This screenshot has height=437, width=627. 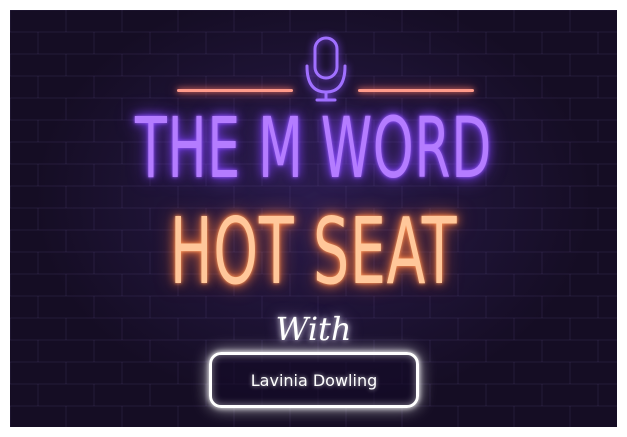 I want to click on title-line-2: HOT SEAT, so click(x=313, y=251).